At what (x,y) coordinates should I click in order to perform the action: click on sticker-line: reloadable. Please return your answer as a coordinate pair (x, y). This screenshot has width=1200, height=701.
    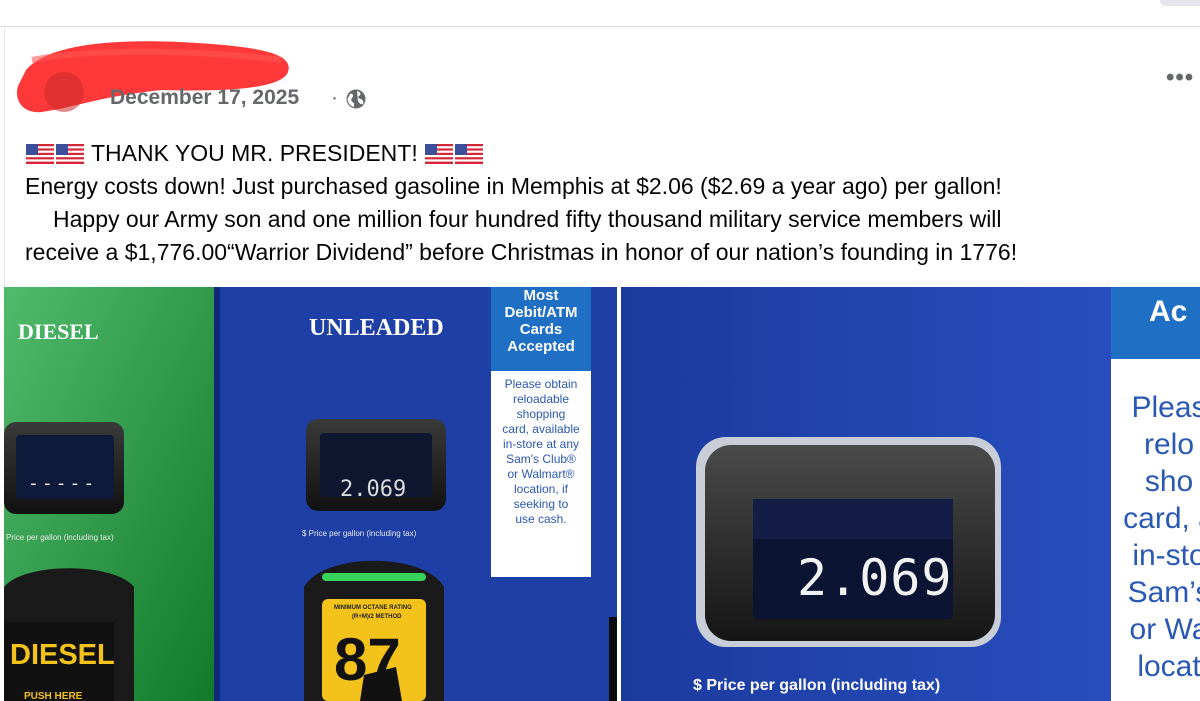
    Looking at the image, I should click on (541, 399).